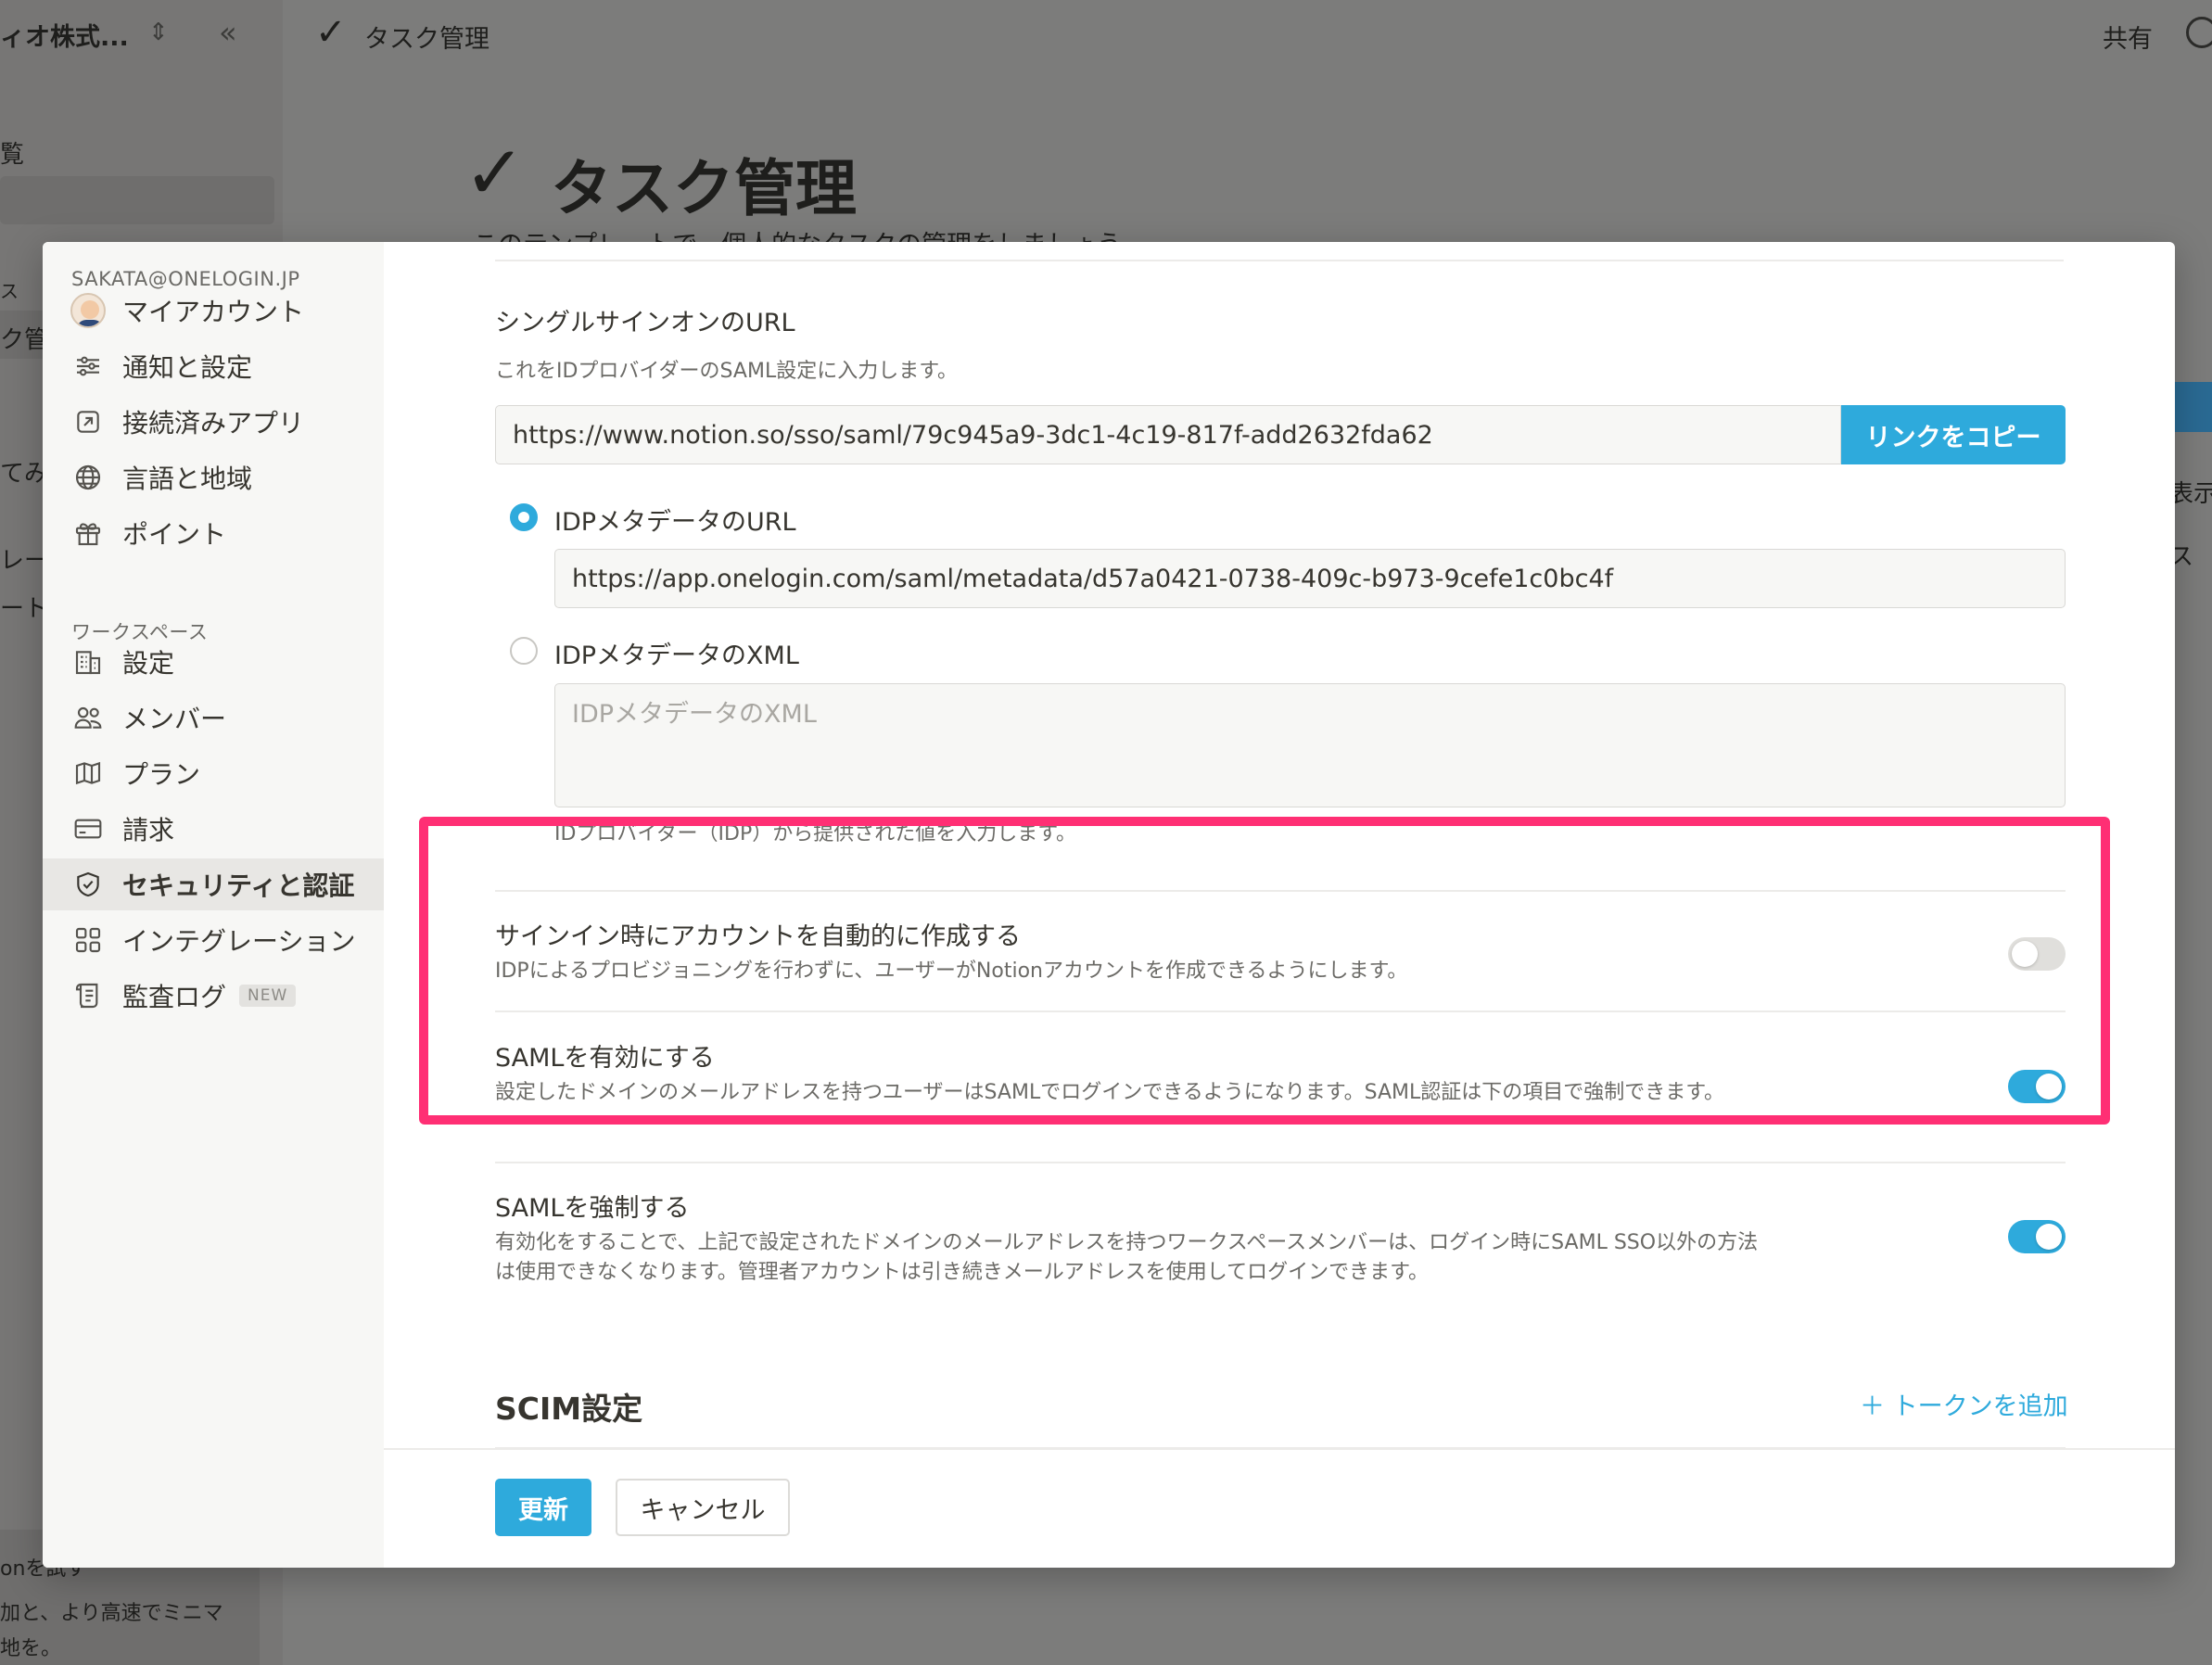  Describe the element at coordinates (24, 609) in the screenshot. I see `sidebar-fragment: ート` at that location.